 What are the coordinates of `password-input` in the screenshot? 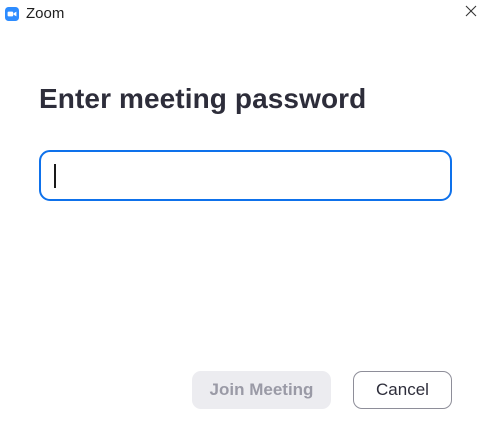 It's located at (245, 175).